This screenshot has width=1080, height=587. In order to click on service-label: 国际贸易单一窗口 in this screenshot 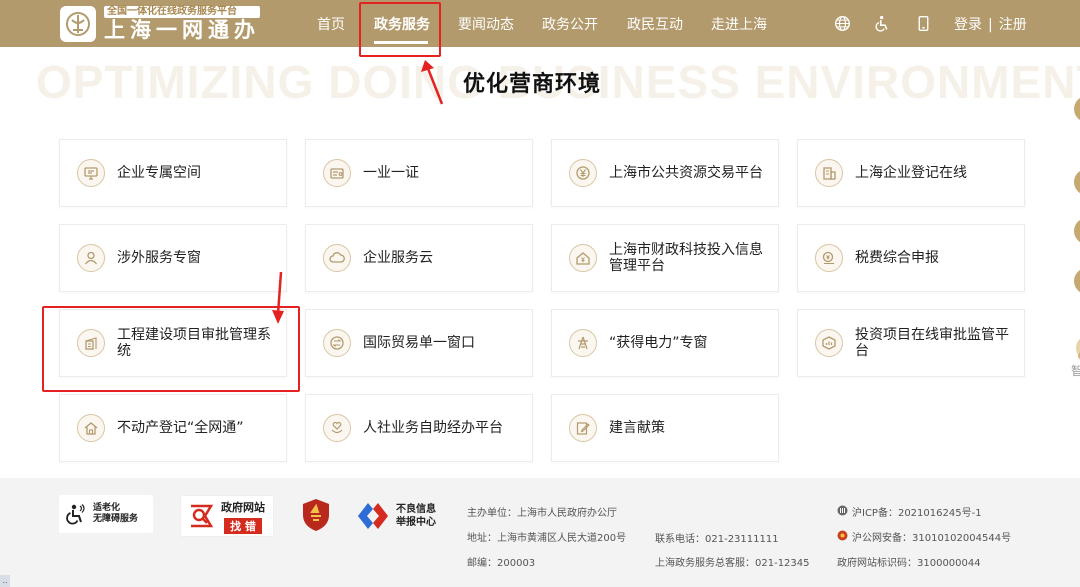, I will do `click(419, 343)`.